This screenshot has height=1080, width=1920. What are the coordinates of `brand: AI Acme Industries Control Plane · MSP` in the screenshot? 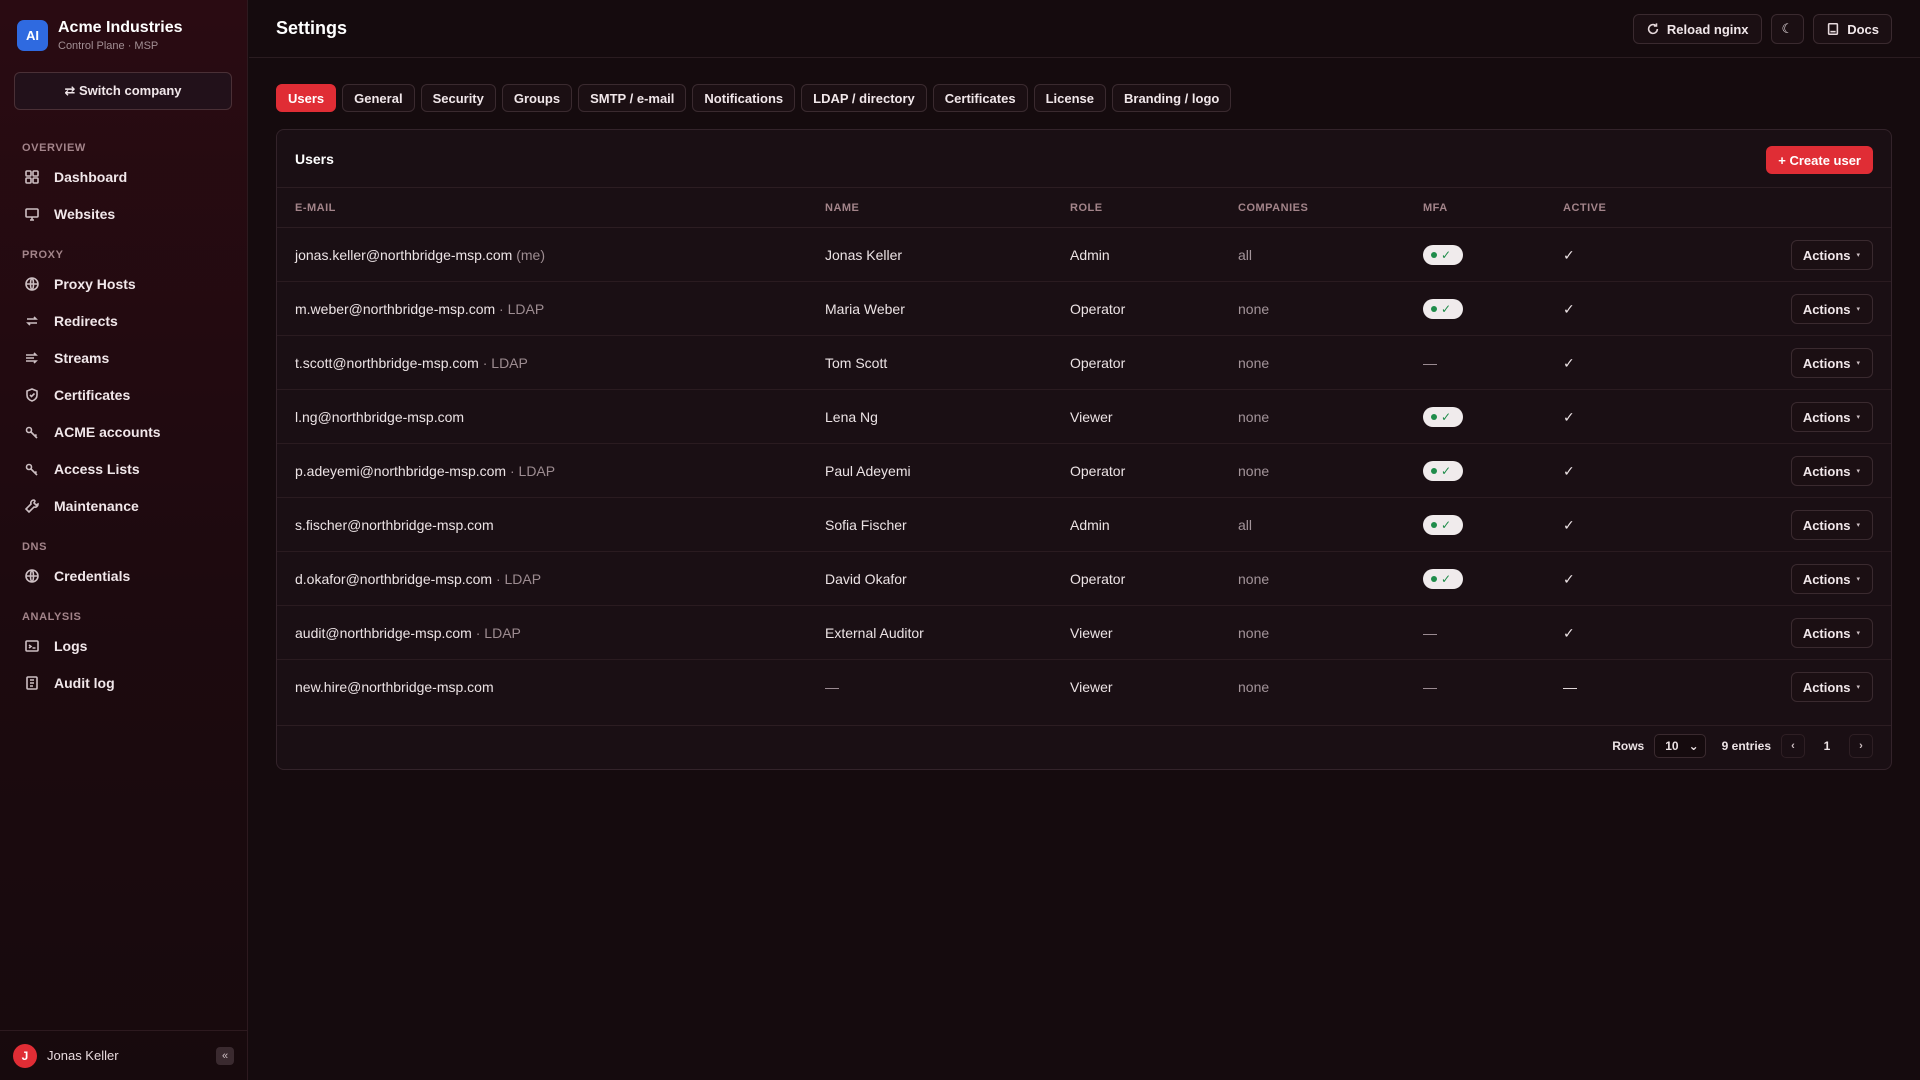 It's located at (99, 35).